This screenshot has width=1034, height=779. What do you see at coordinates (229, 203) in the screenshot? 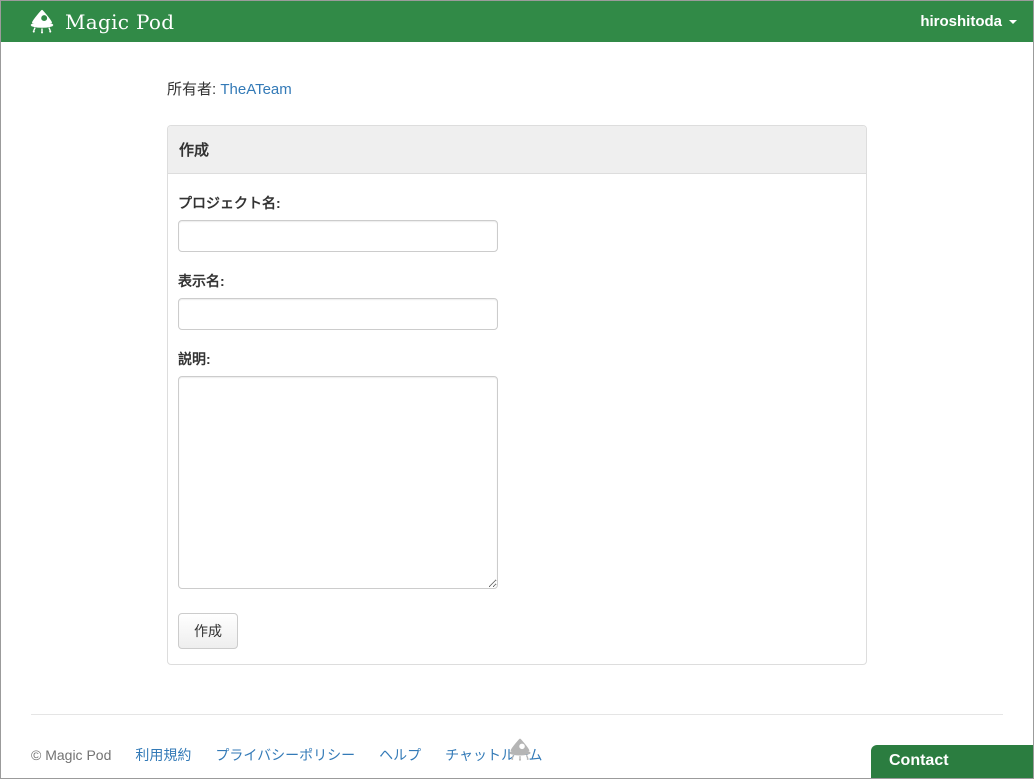
I see `project-name-label: プロジェクト名:` at bounding box center [229, 203].